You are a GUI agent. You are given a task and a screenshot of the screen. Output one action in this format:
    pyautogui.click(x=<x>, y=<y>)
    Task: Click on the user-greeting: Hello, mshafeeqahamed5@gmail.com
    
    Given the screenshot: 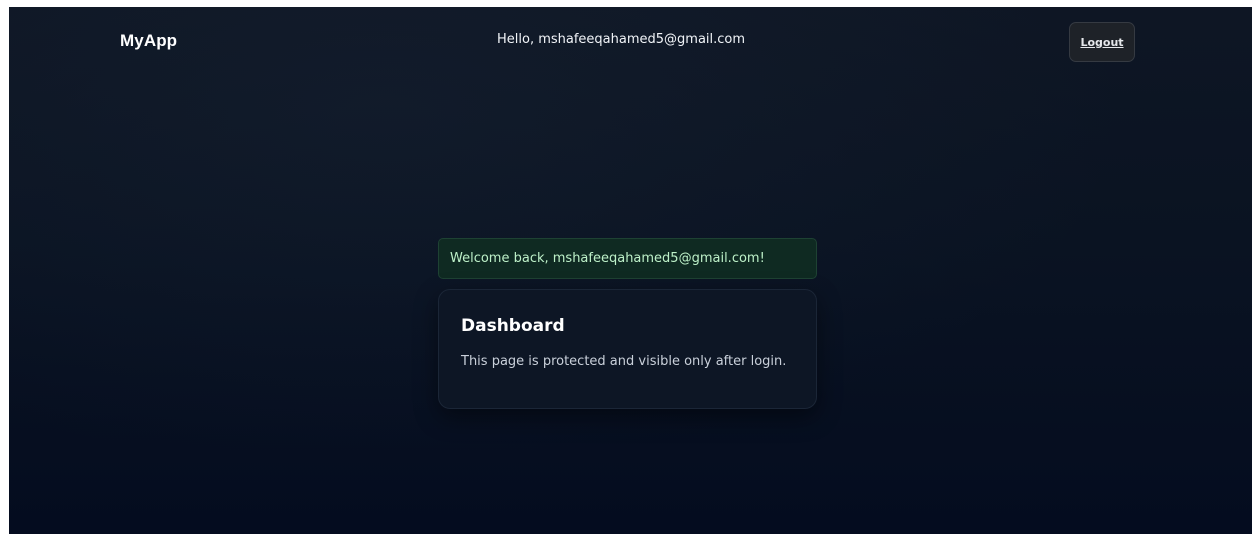 What is the action you would take?
    pyautogui.click(x=621, y=39)
    